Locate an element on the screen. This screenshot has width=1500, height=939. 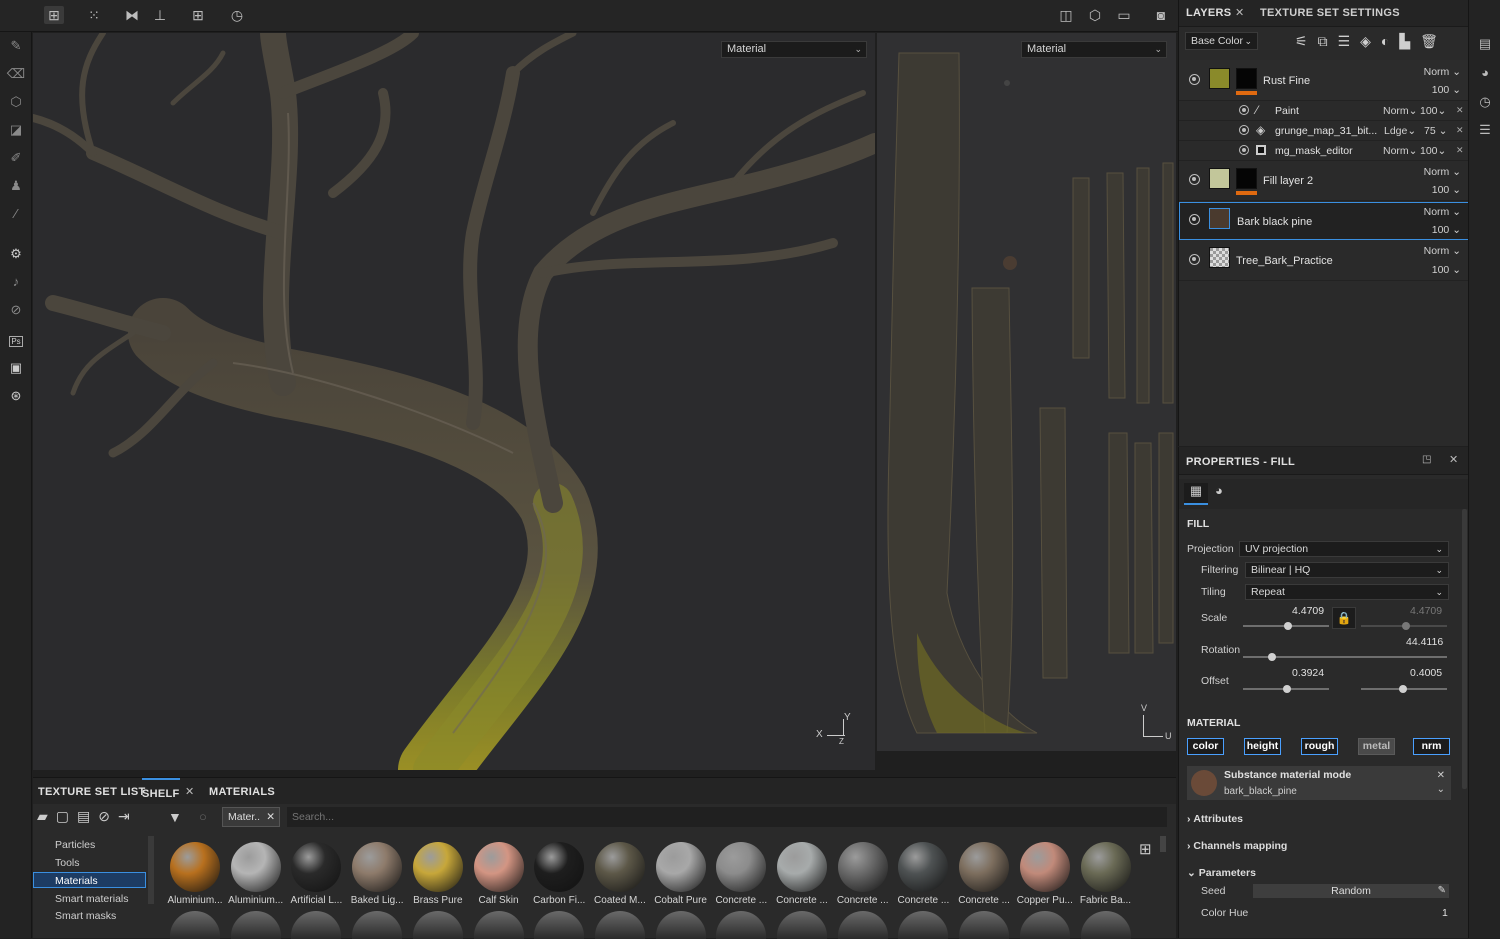
grid-scrollbar is located at coordinates (1163, 844).